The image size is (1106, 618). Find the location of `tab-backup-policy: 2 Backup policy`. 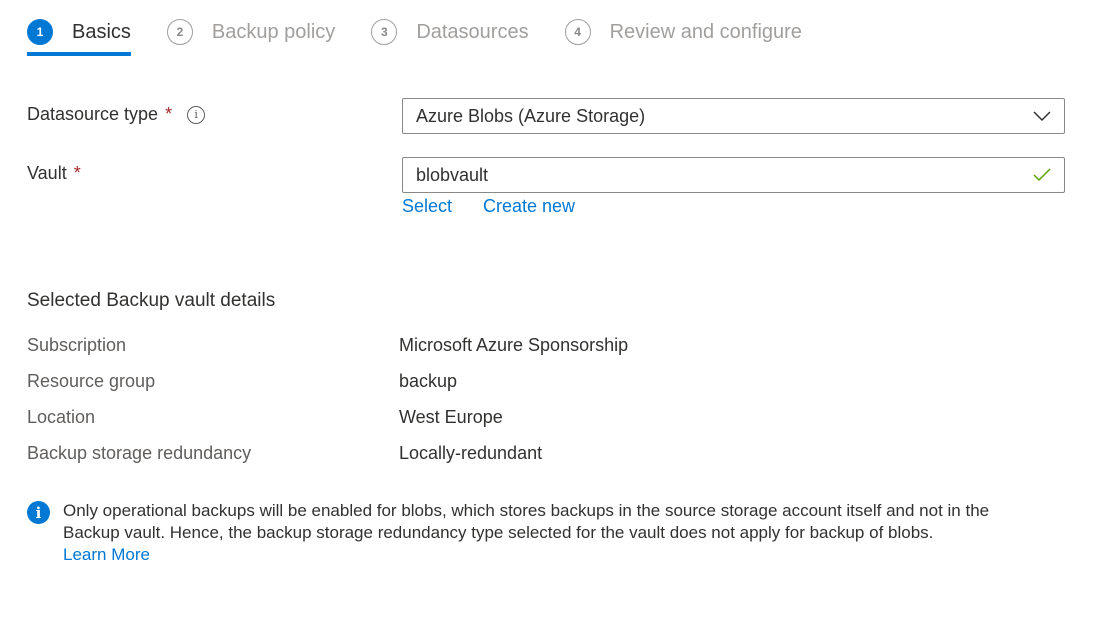

tab-backup-policy: 2 Backup policy is located at coordinates (251, 32).